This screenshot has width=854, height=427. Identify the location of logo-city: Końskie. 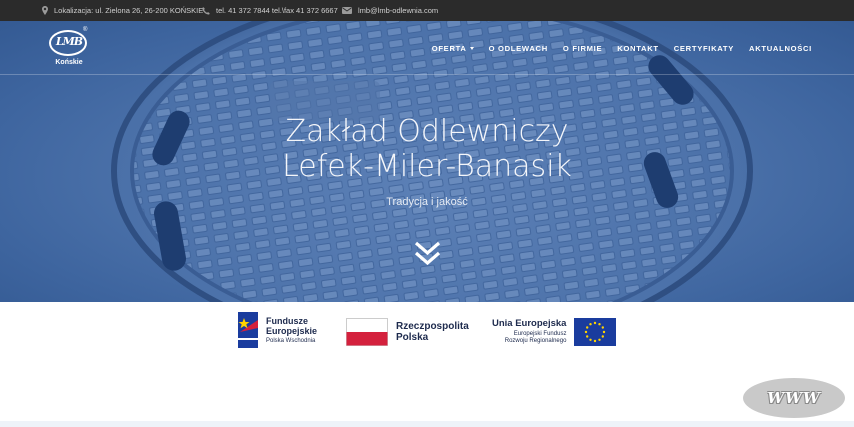
(69, 62).